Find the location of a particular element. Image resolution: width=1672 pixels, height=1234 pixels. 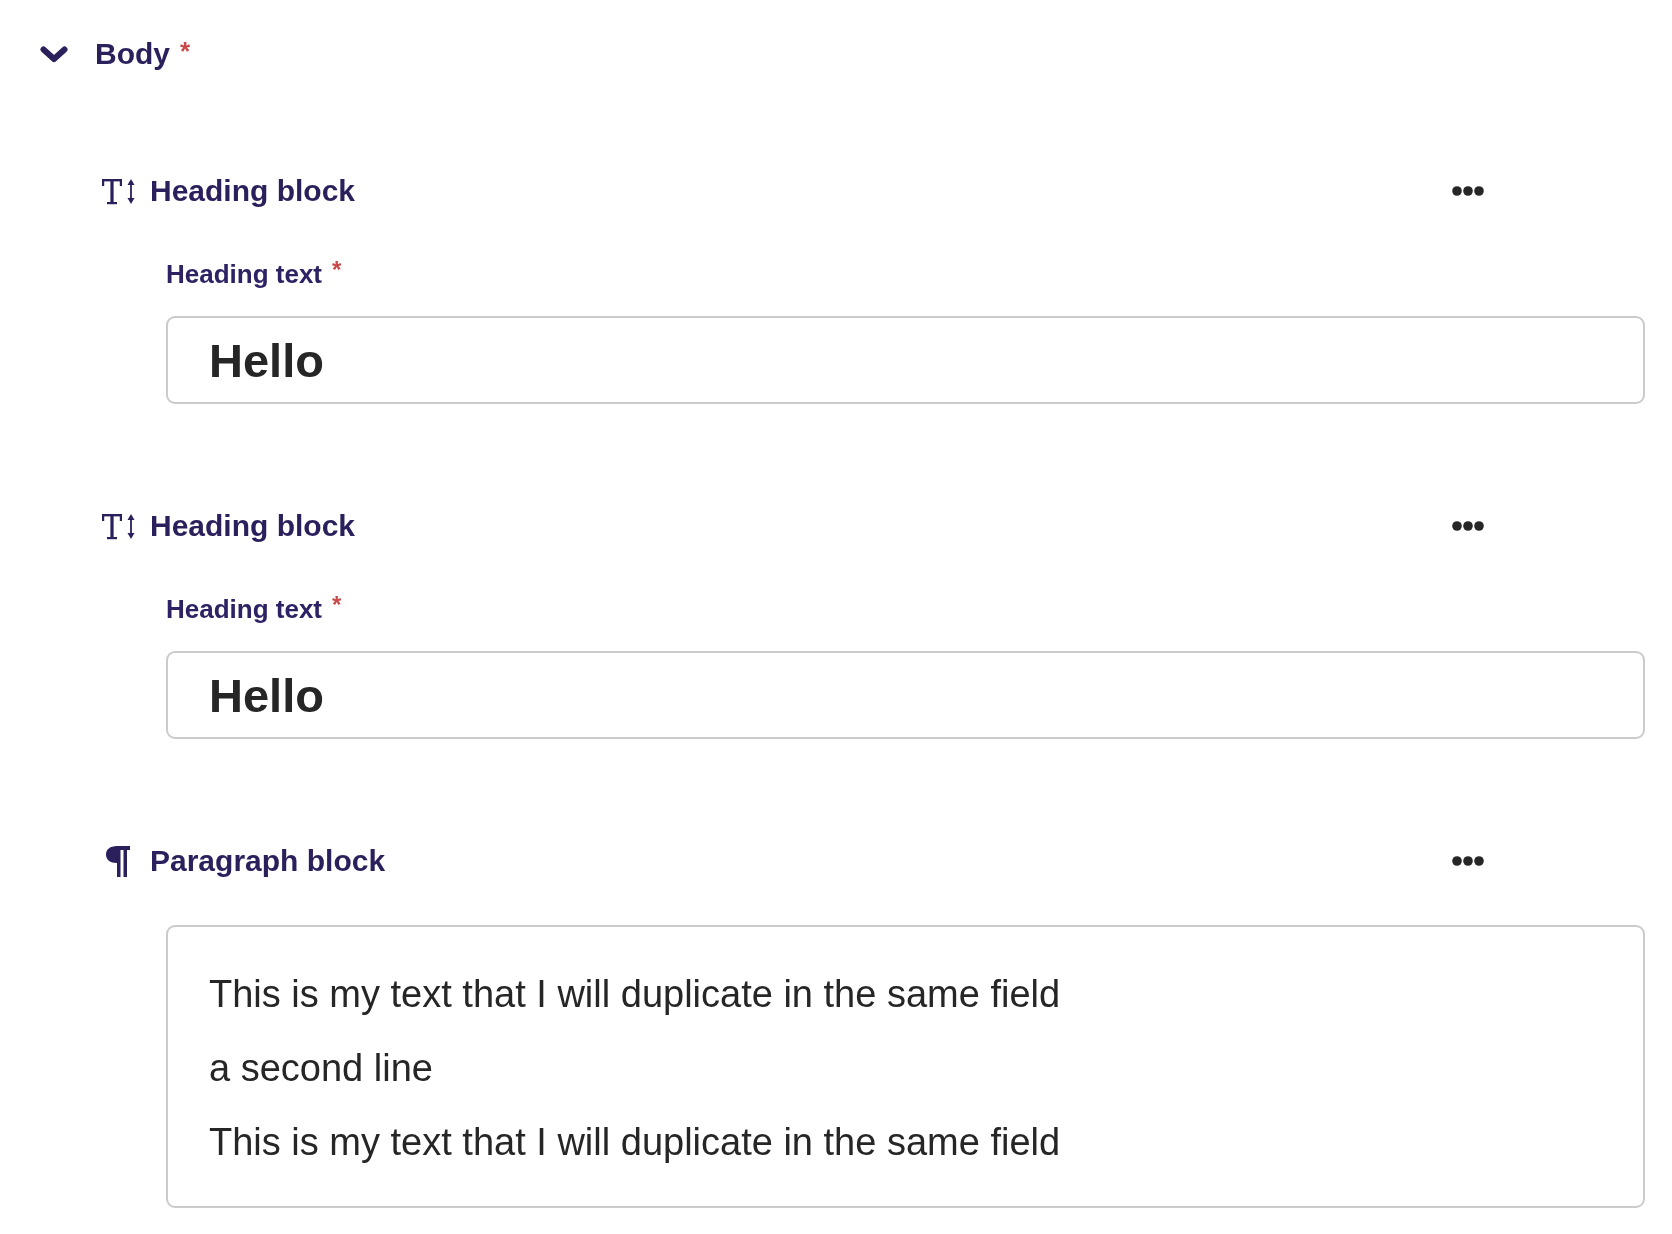

section-title: Body is located at coordinates (132, 54).